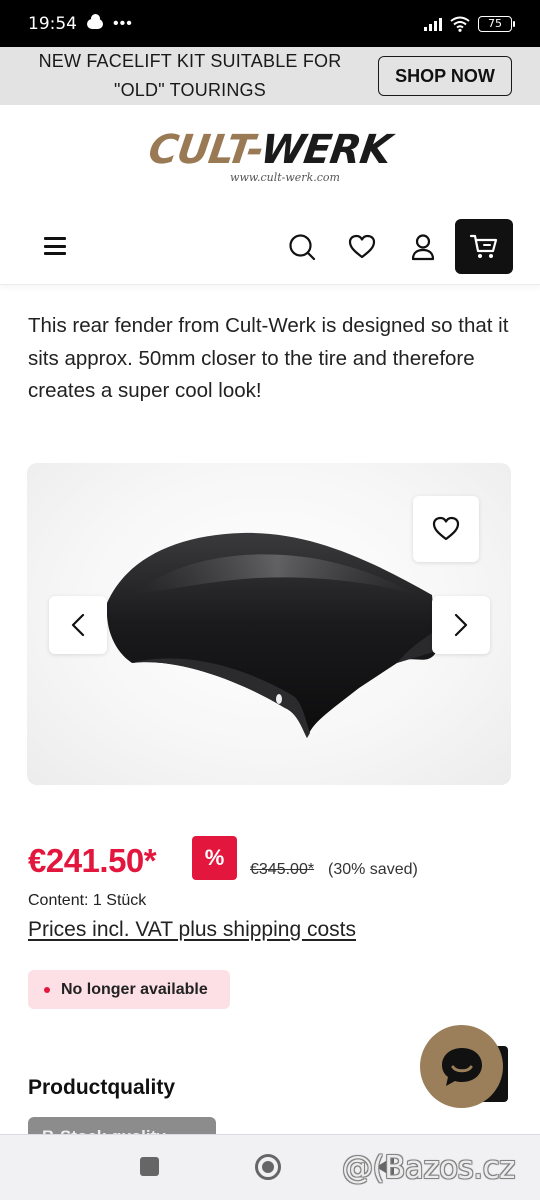 The width and height of the screenshot is (540, 1200). What do you see at coordinates (428, 1168) in the screenshot?
I see `watermark: @(Bazos.cz` at bounding box center [428, 1168].